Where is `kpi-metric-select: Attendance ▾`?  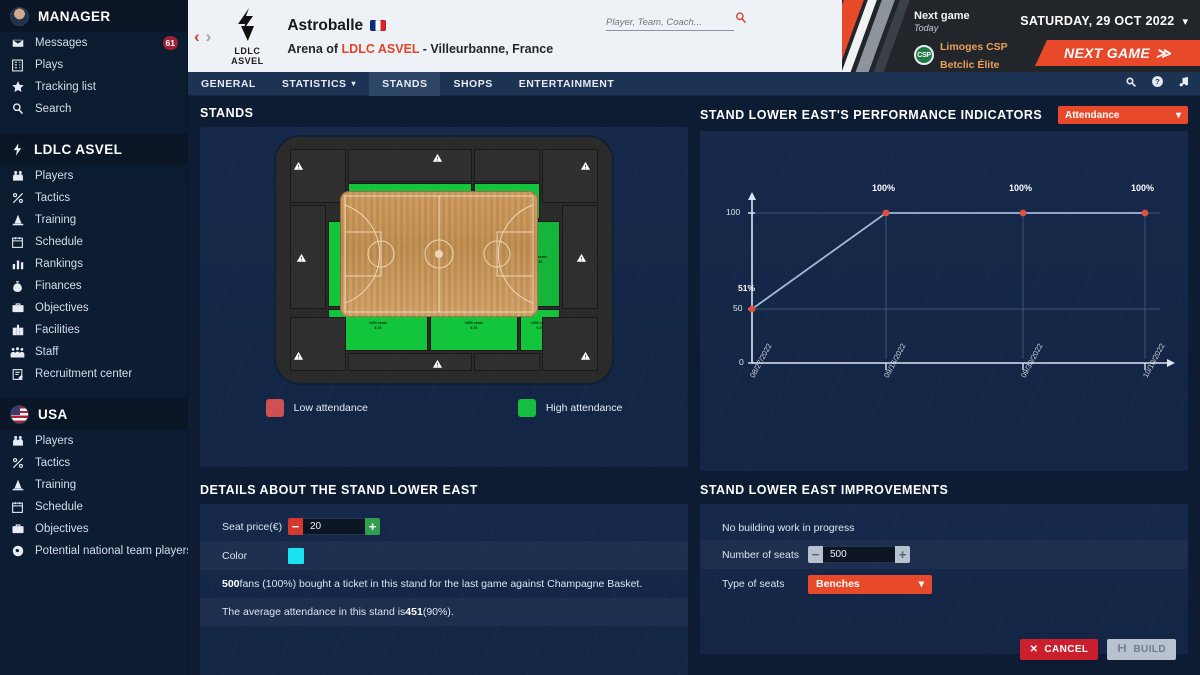
kpi-metric-select: Attendance ▾ is located at coordinates (1123, 115).